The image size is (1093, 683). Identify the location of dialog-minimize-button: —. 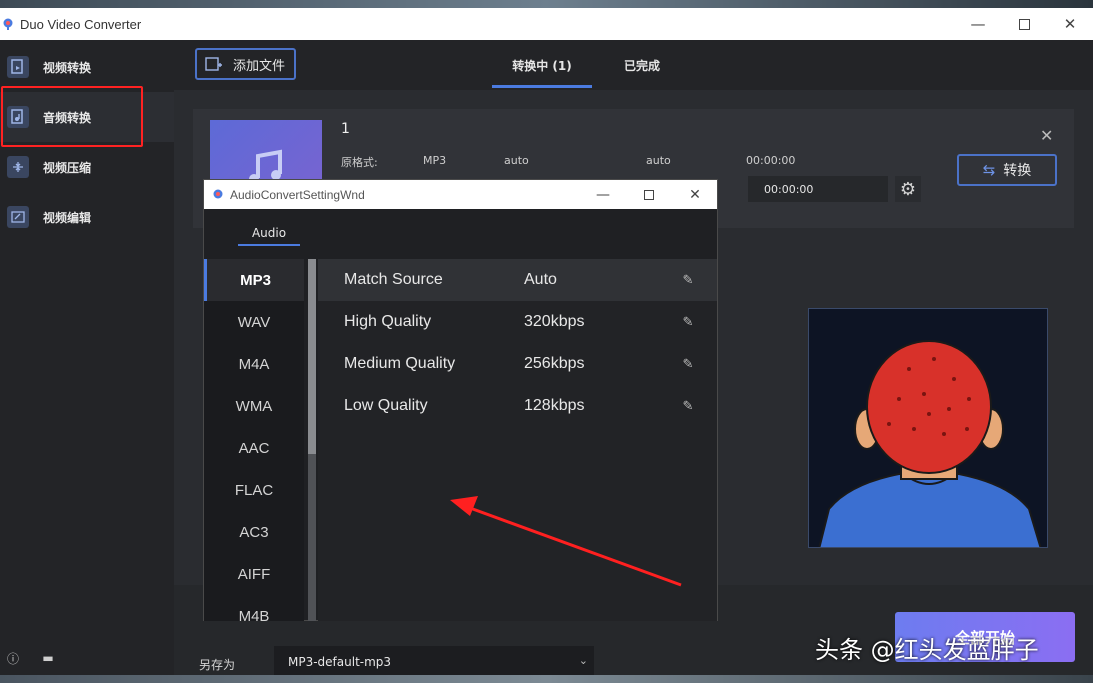
(603, 194).